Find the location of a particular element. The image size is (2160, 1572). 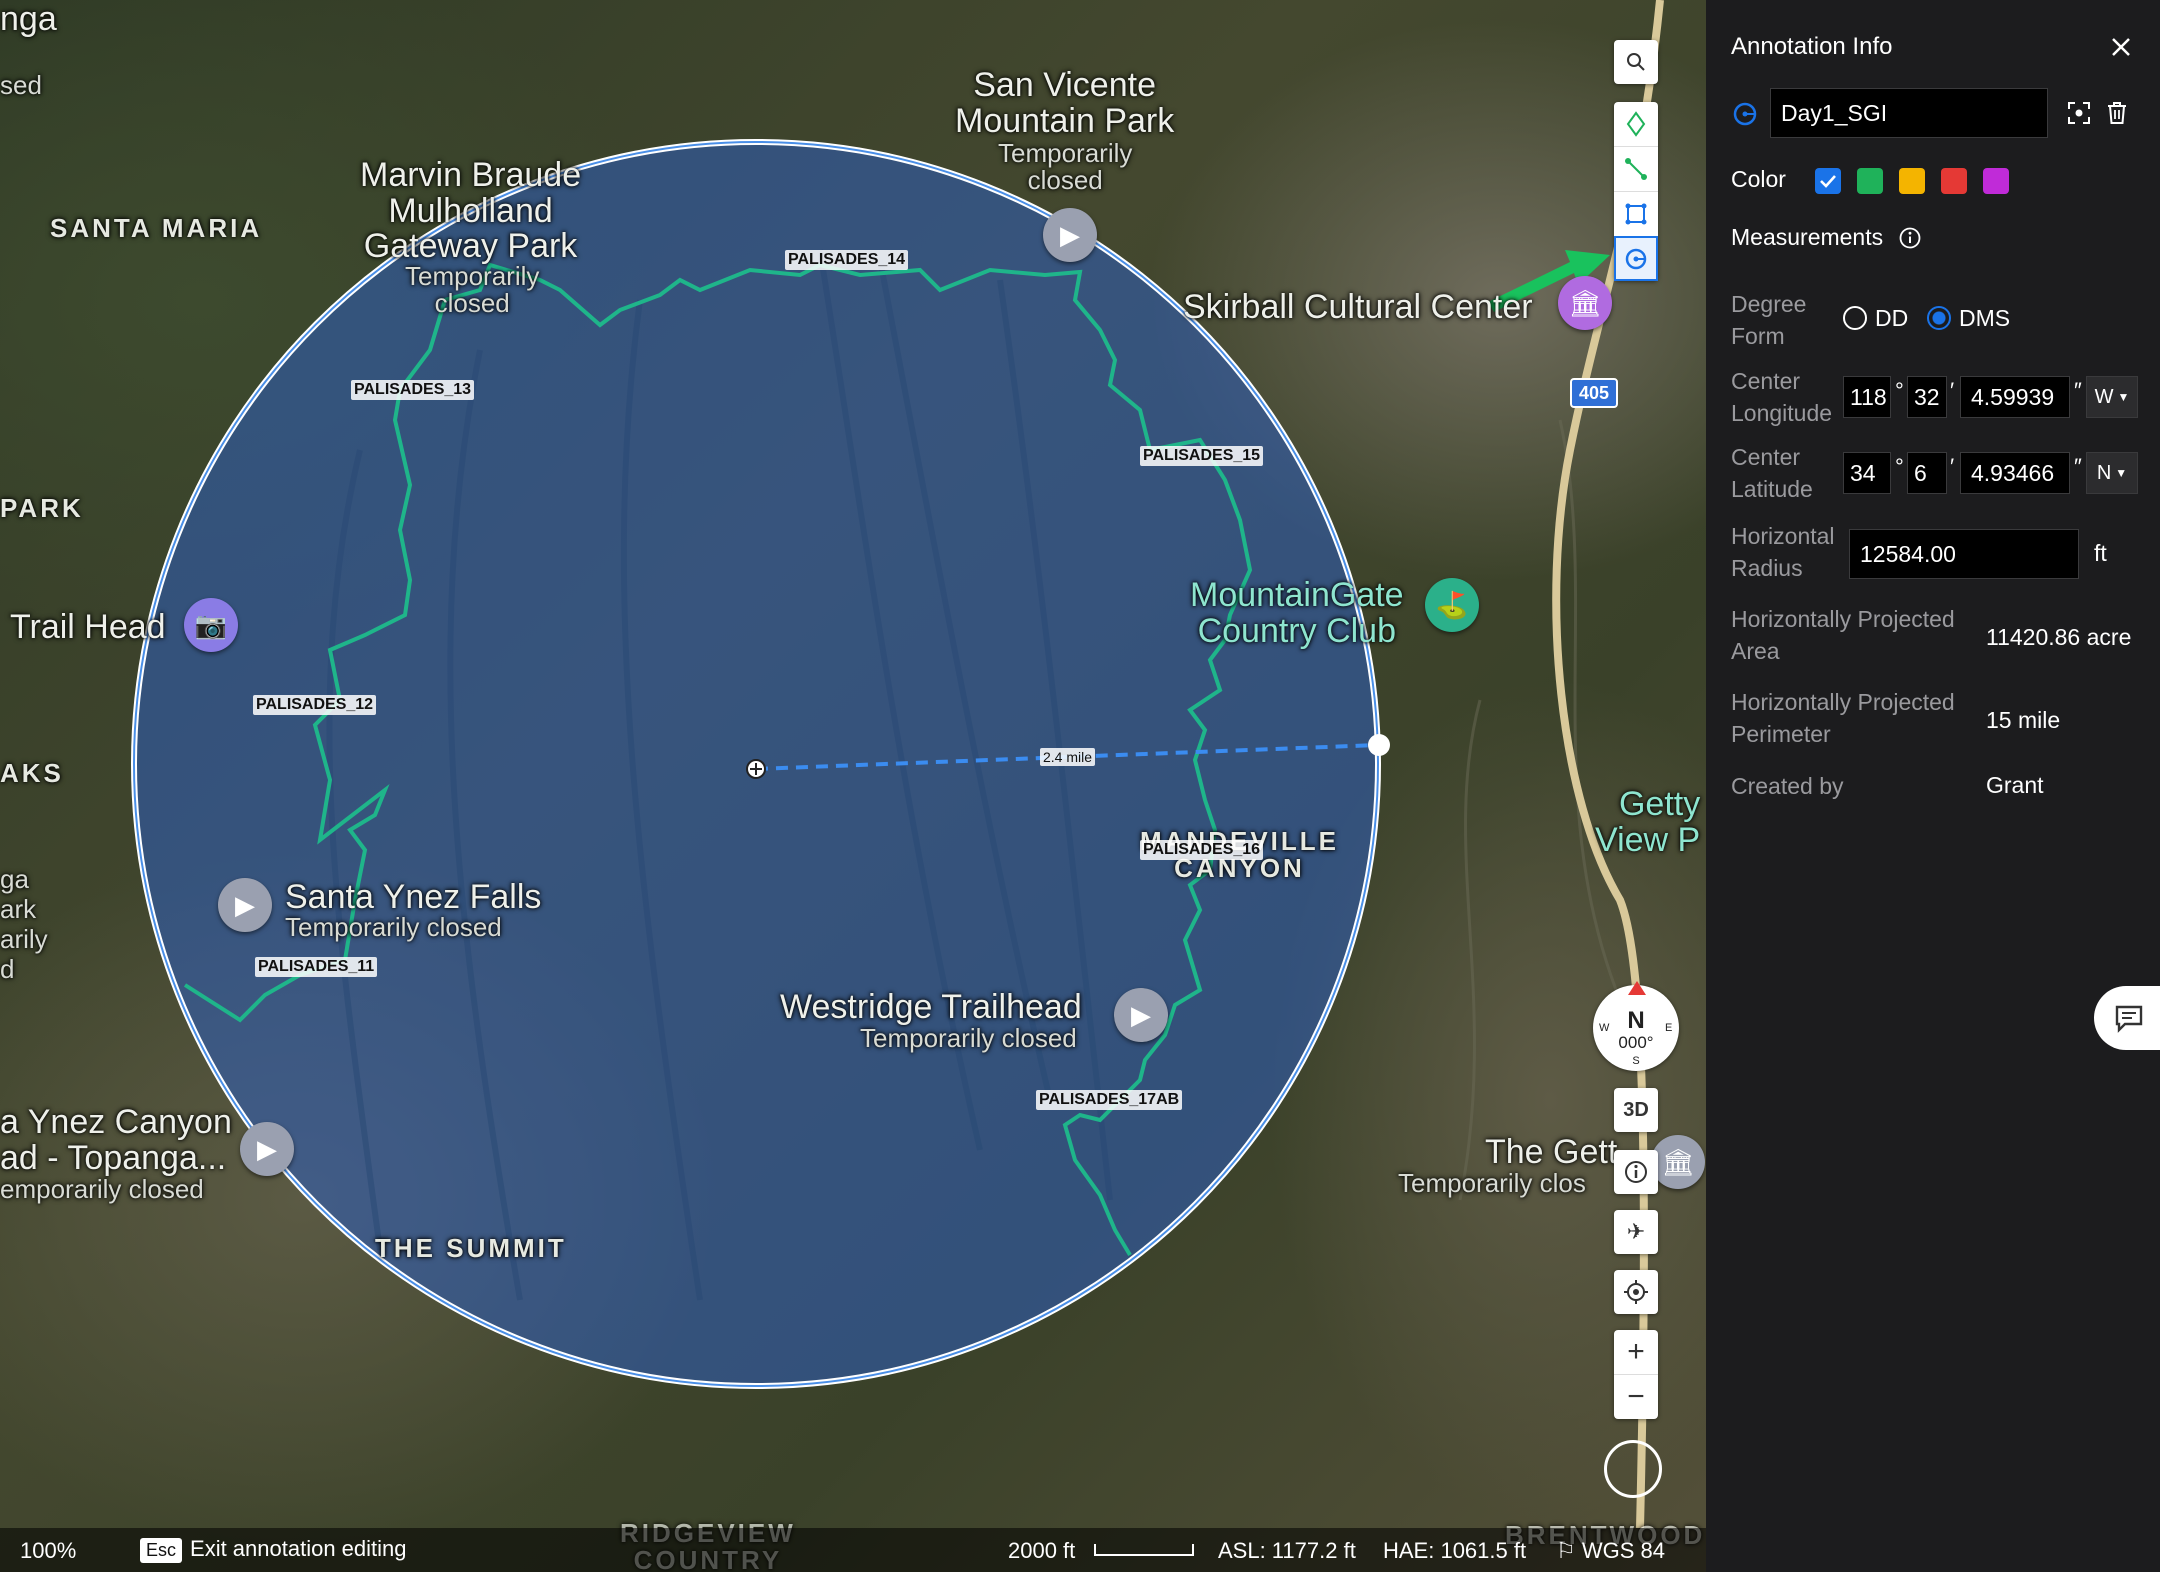

marker-palisades-15: PALISADES_15 is located at coordinates (1202, 456).